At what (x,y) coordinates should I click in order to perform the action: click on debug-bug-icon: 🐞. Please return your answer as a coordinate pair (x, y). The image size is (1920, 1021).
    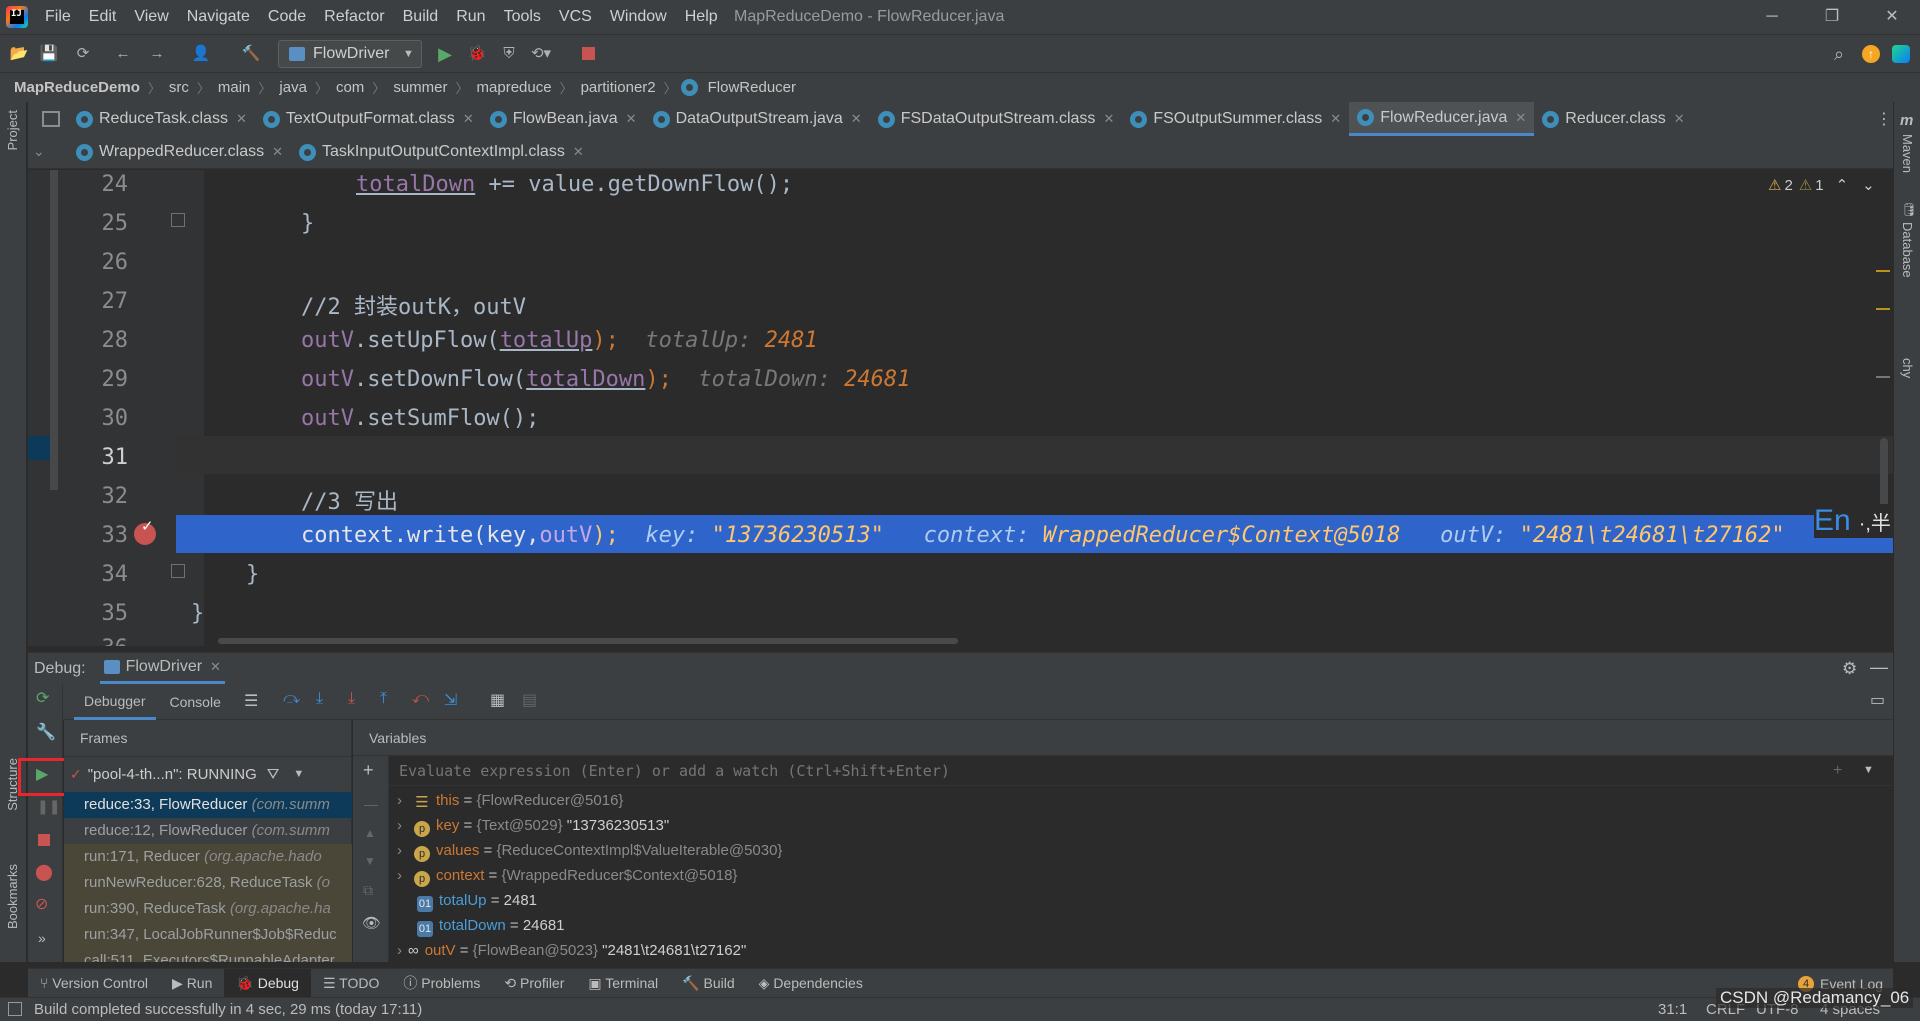
    Looking at the image, I should click on (477, 54).